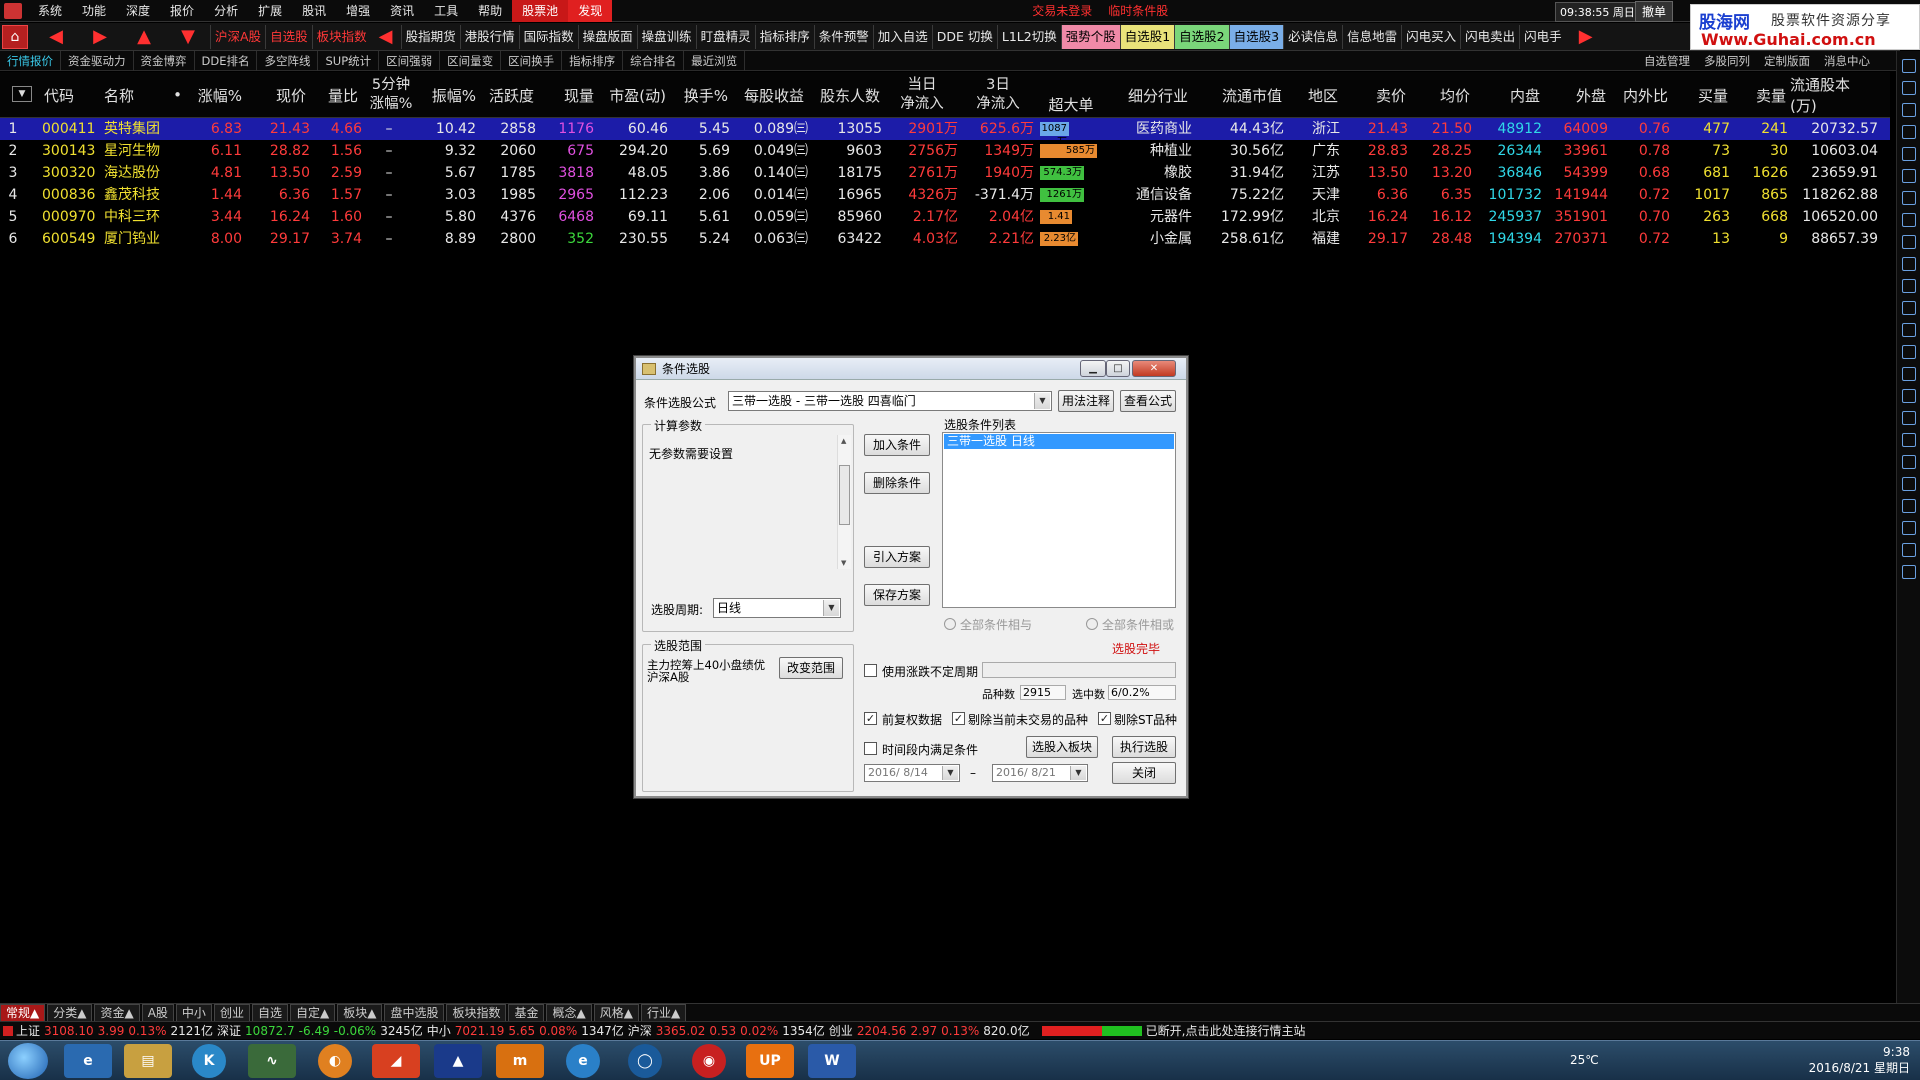  I want to click on params-scrollbar: ▲ ▼, so click(844, 502).